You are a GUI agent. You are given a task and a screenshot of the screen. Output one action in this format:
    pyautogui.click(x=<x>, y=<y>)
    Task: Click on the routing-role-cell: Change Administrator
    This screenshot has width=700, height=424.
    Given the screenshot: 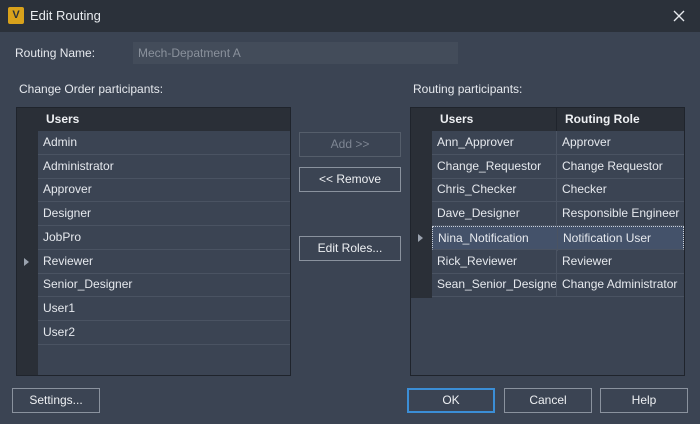 What is the action you would take?
    pyautogui.click(x=620, y=284)
    